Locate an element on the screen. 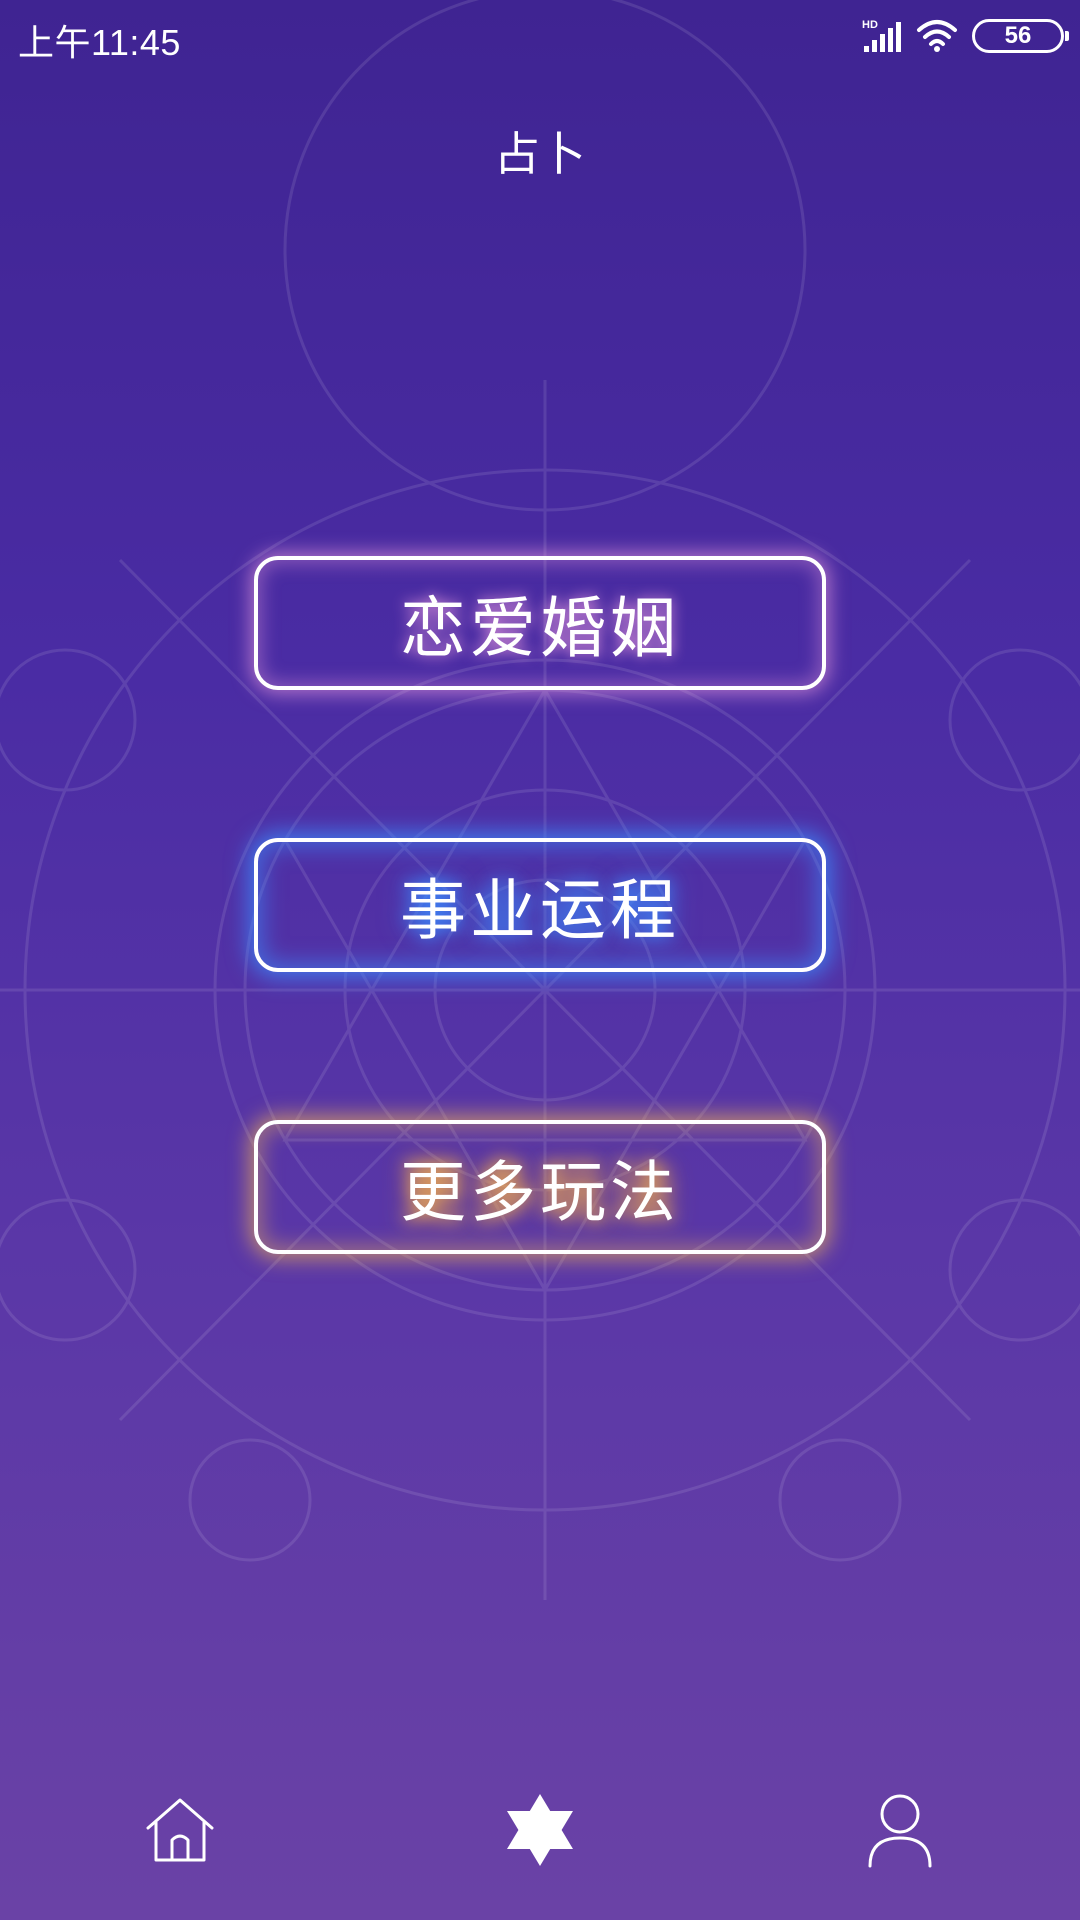 Image resolution: width=1080 pixels, height=1920 pixels. home-icon is located at coordinates (180, 1830).